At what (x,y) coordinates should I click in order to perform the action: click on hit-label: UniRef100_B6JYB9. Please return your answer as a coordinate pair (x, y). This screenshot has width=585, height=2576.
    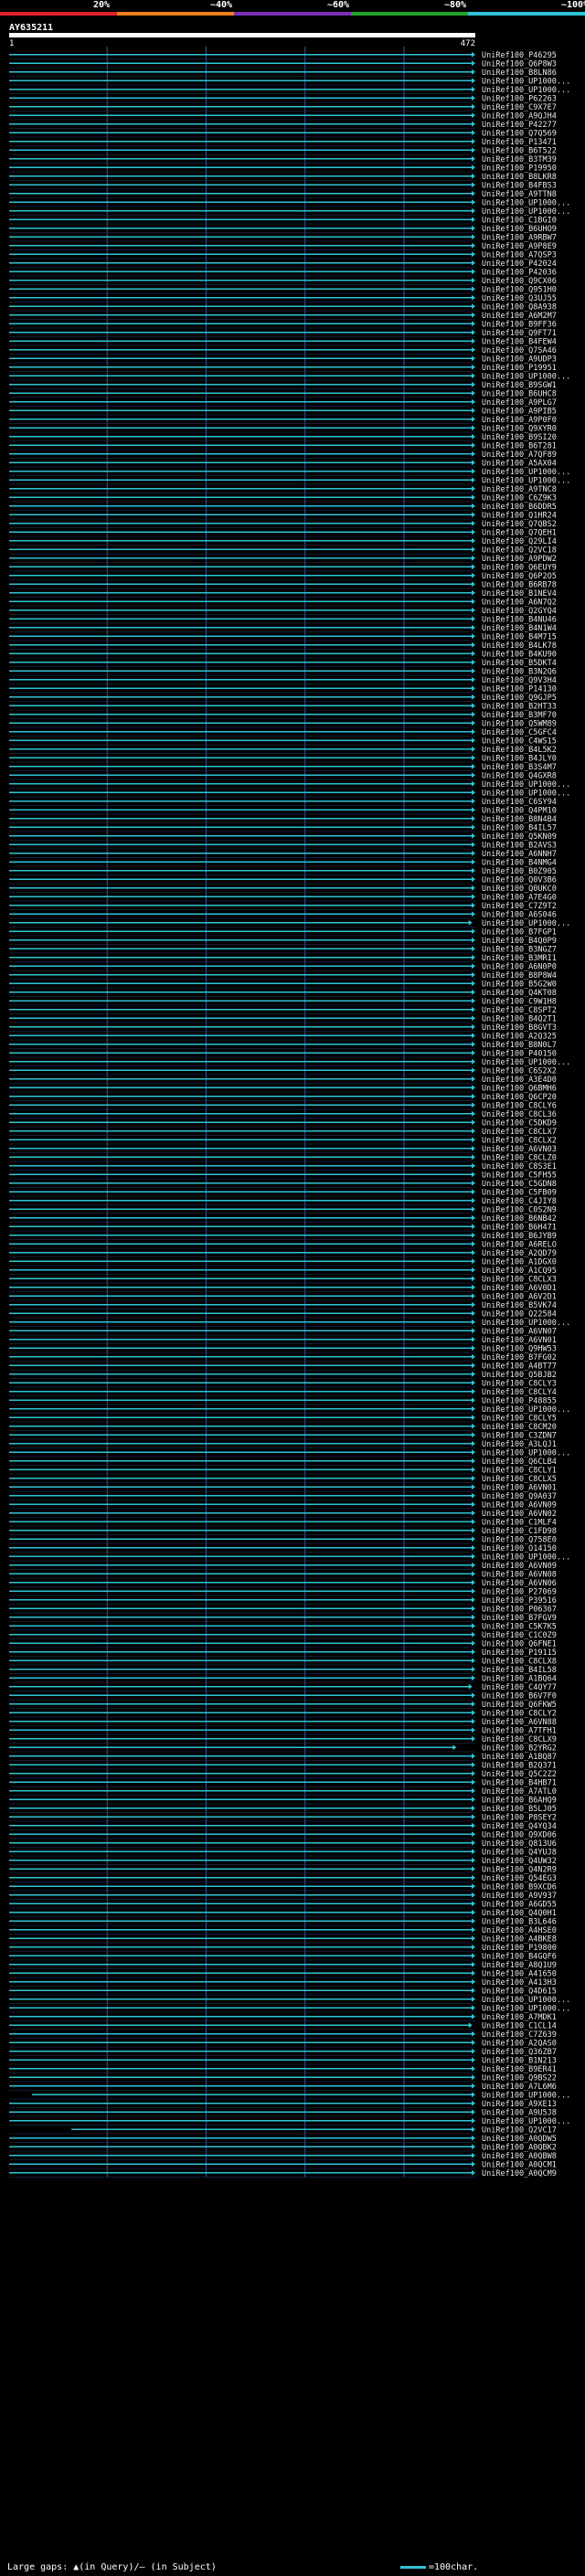
    Looking at the image, I should click on (519, 1236).